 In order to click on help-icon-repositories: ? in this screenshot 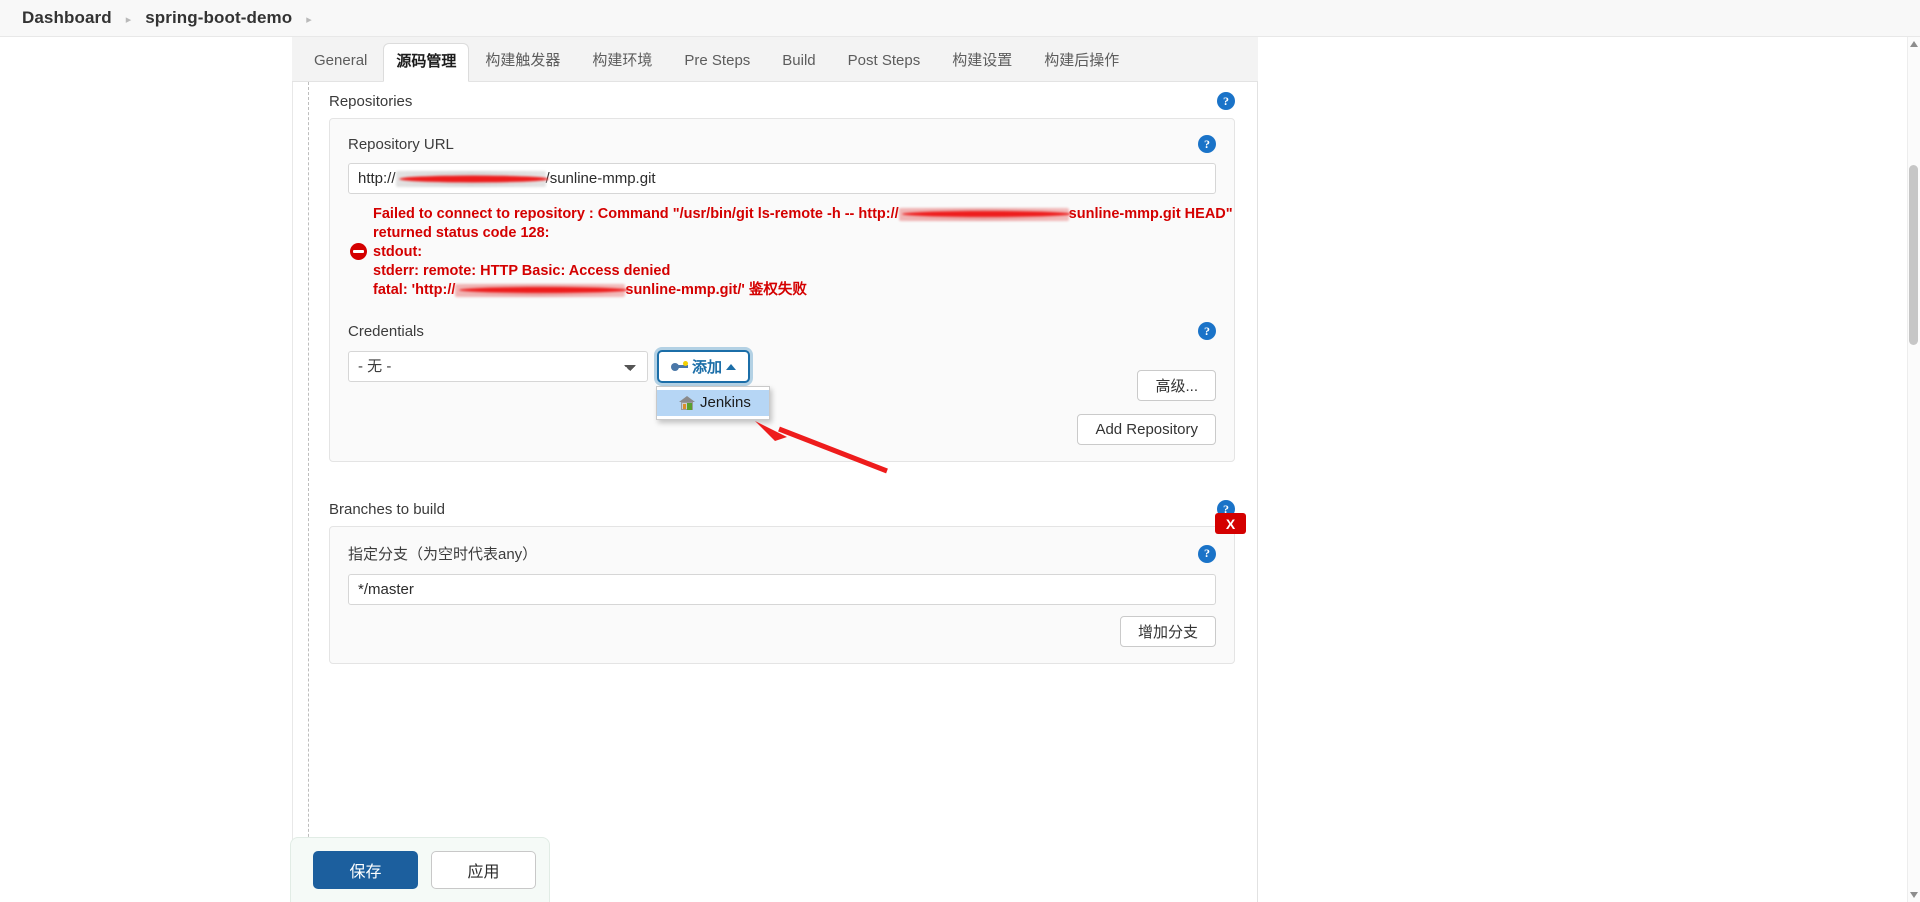, I will do `click(1226, 101)`.